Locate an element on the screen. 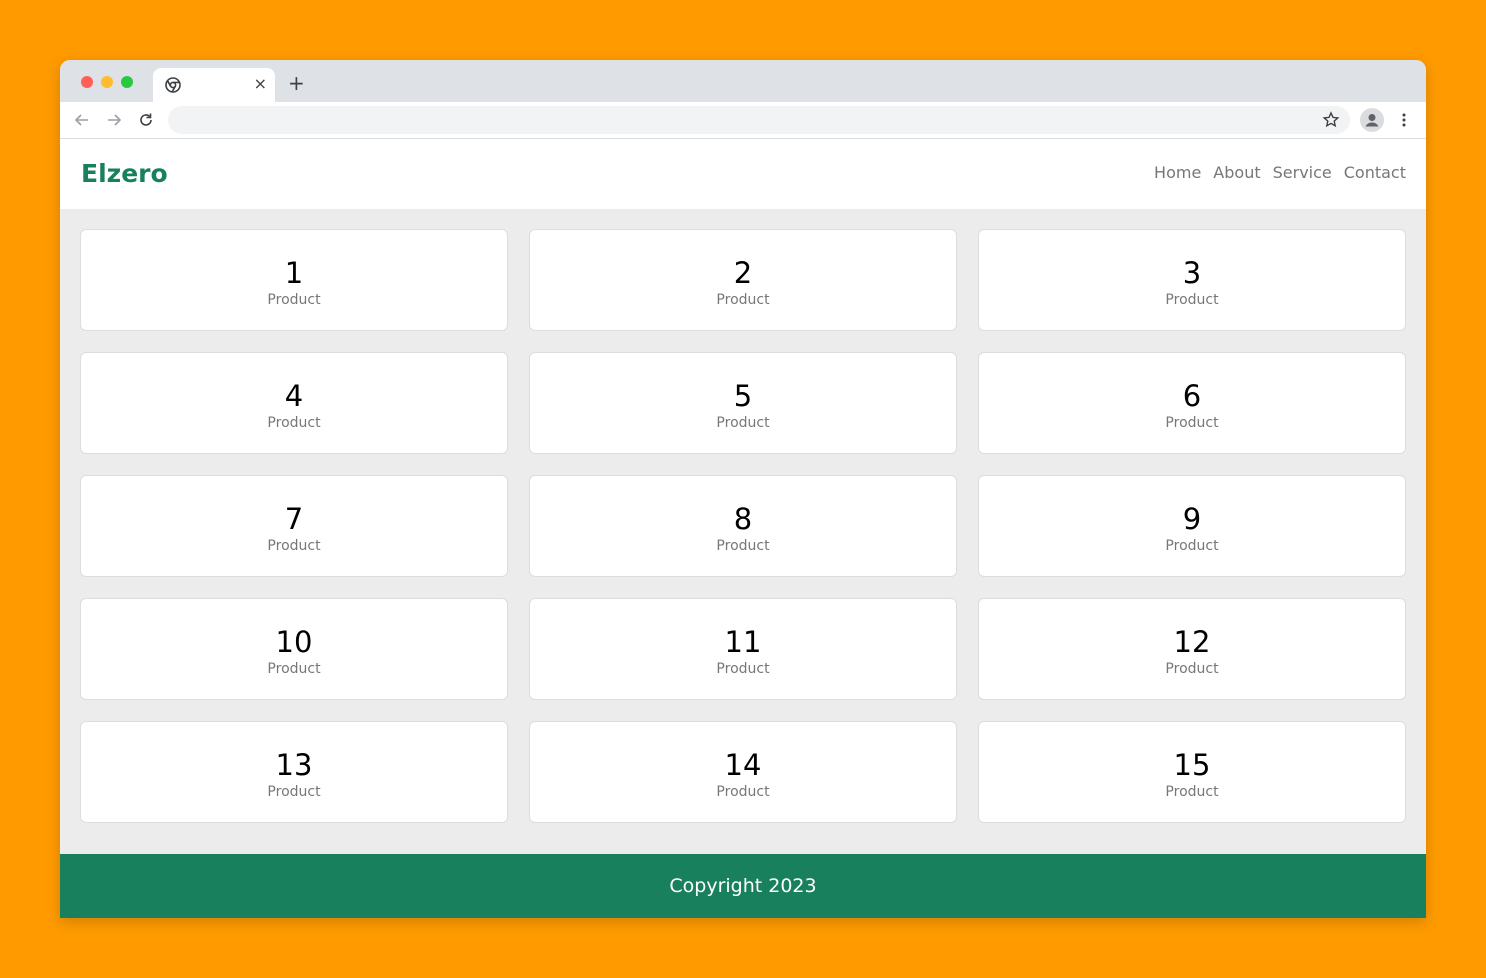  maximize-window-button is located at coordinates (127, 82).